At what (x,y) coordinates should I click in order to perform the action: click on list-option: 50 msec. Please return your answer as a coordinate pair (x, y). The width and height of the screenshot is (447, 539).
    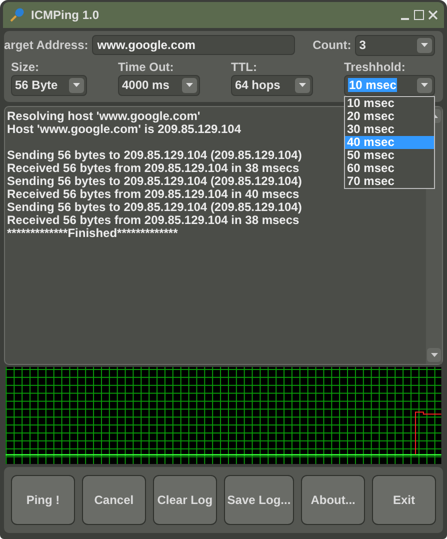
    Looking at the image, I should click on (389, 155).